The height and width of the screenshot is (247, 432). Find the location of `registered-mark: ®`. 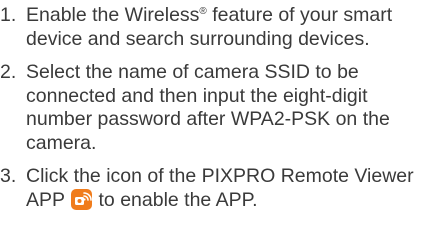

registered-mark: ® is located at coordinates (203, 11).